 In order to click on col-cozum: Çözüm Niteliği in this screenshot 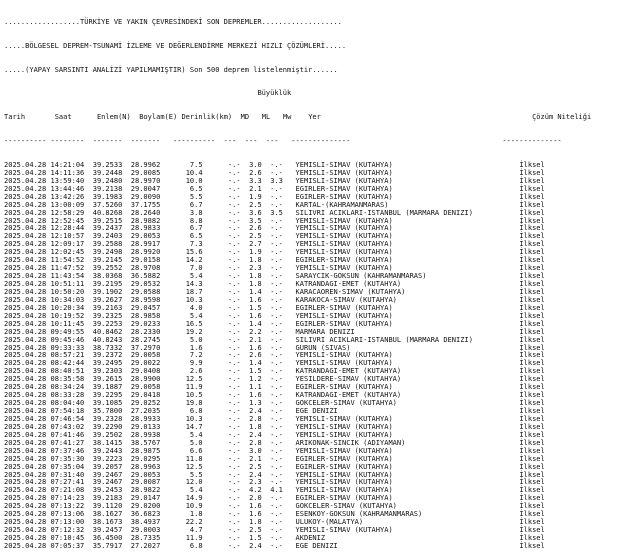, I will do `click(562, 117)`.